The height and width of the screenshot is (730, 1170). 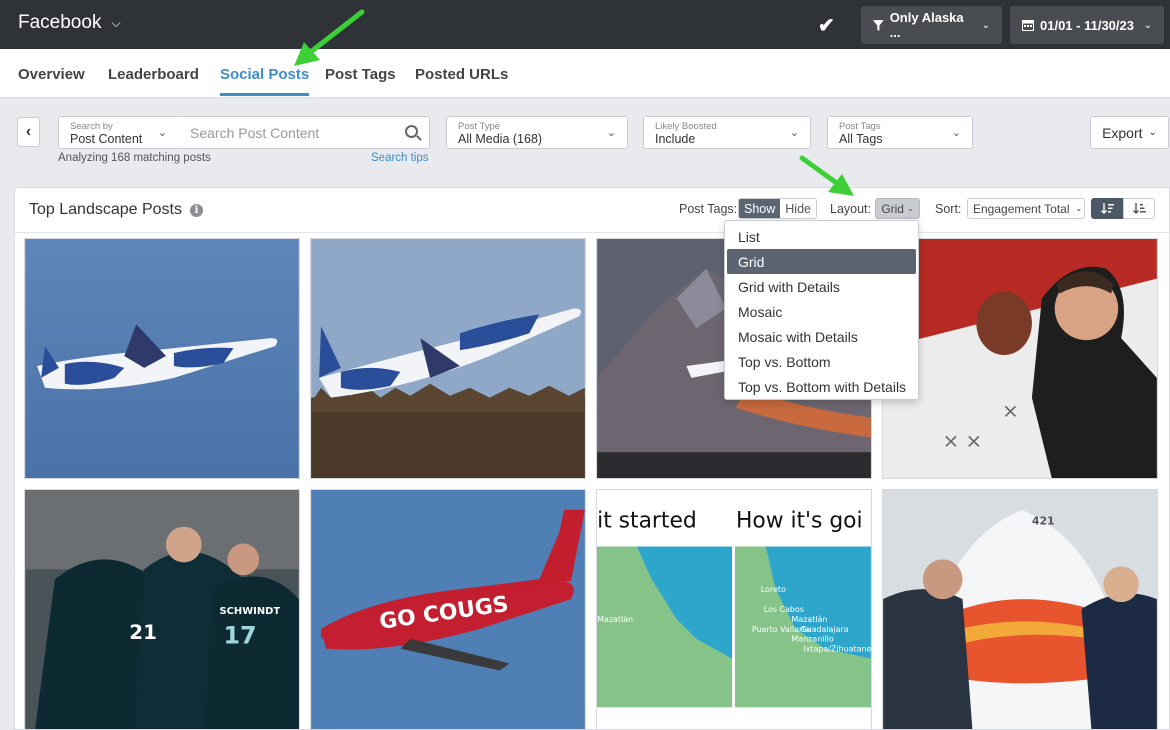 I want to click on likely-boosted-select: Likely Boosted Include ⌄, so click(x=727, y=132).